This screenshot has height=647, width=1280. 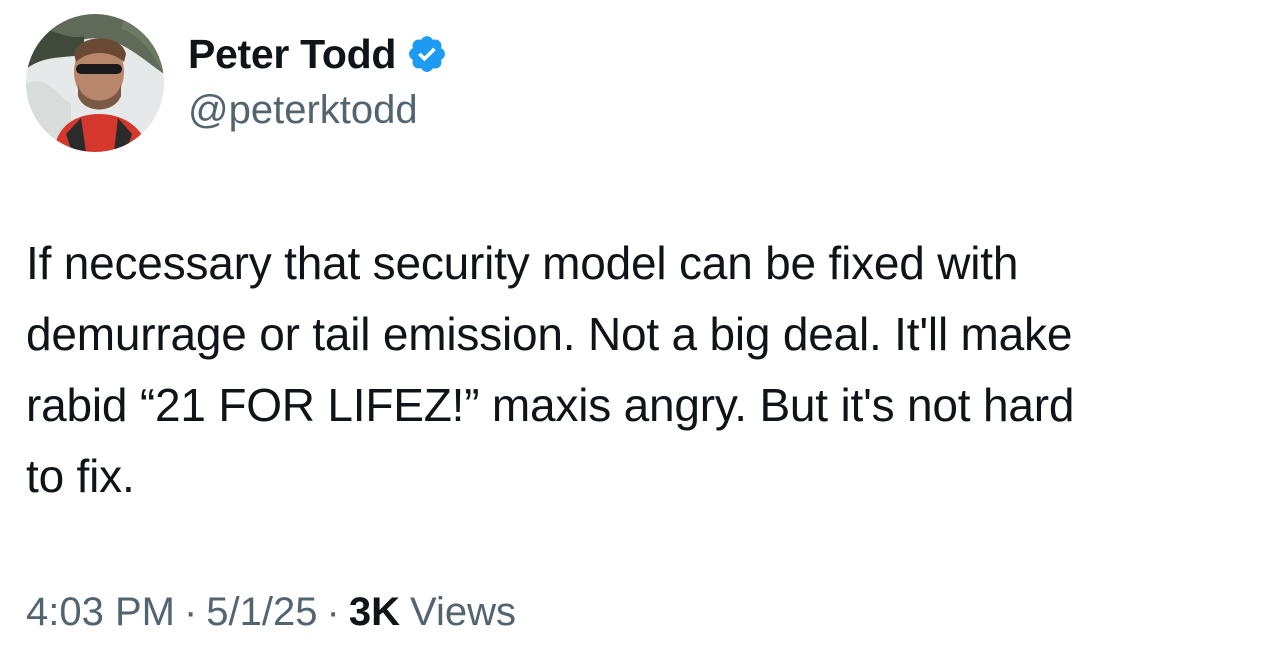 I want to click on tweet-meta: 4:03 PM · 5/1/25 · 3K Views, so click(x=271, y=612).